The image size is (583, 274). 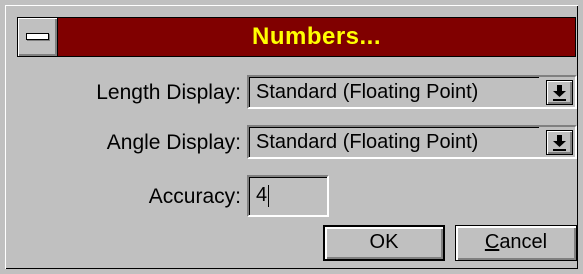 I want to click on system-menu-icon, so click(x=37, y=36).